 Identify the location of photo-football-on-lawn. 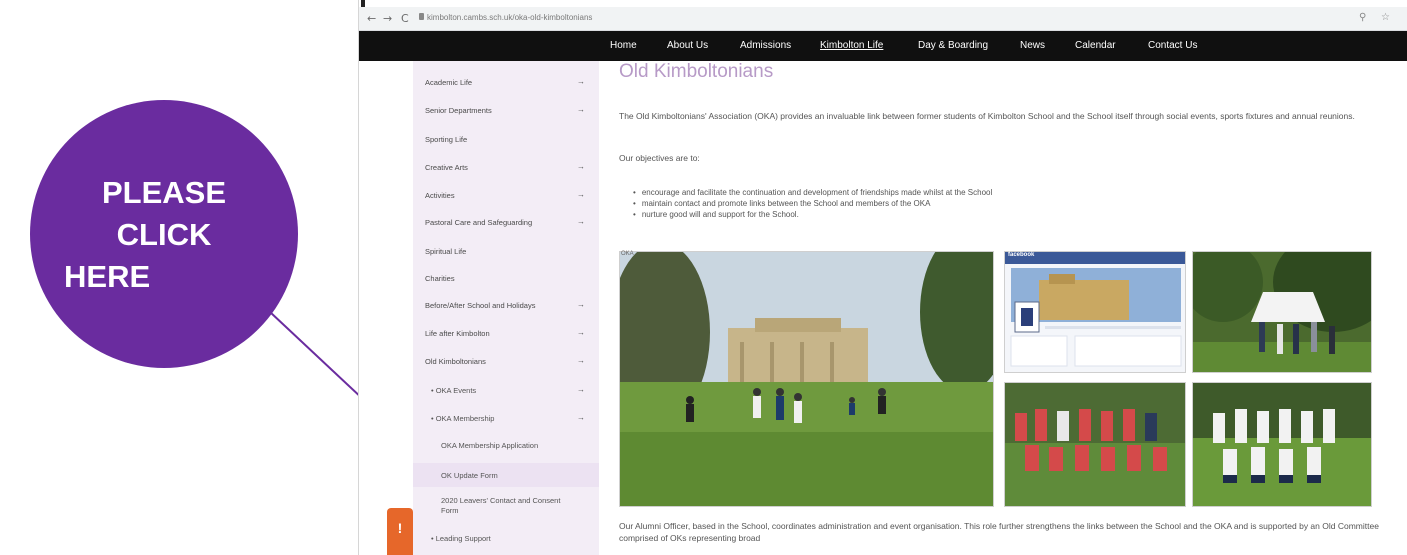
(806, 379).